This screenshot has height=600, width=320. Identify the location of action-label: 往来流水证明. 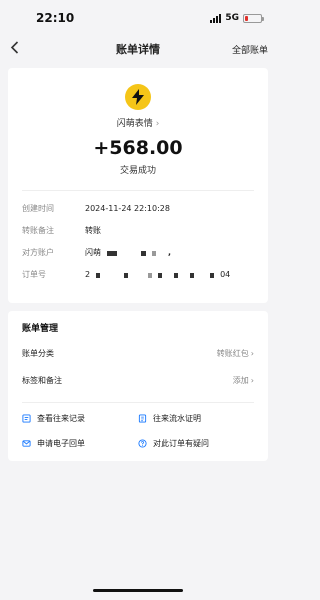
(177, 418).